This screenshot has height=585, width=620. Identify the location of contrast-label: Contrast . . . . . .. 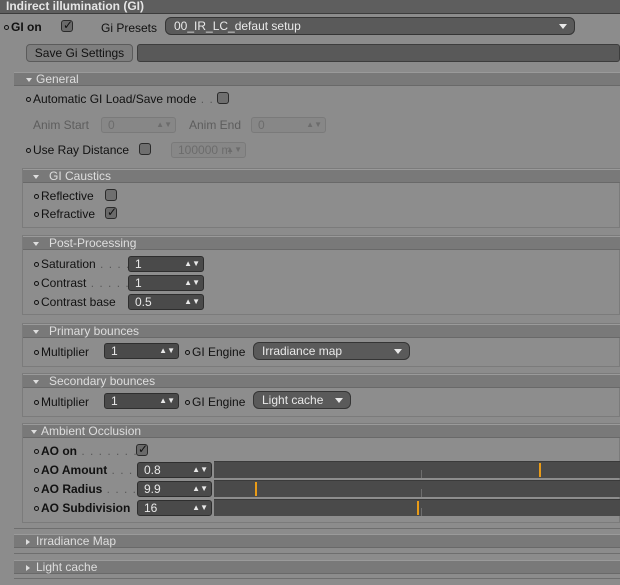
(90, 283).